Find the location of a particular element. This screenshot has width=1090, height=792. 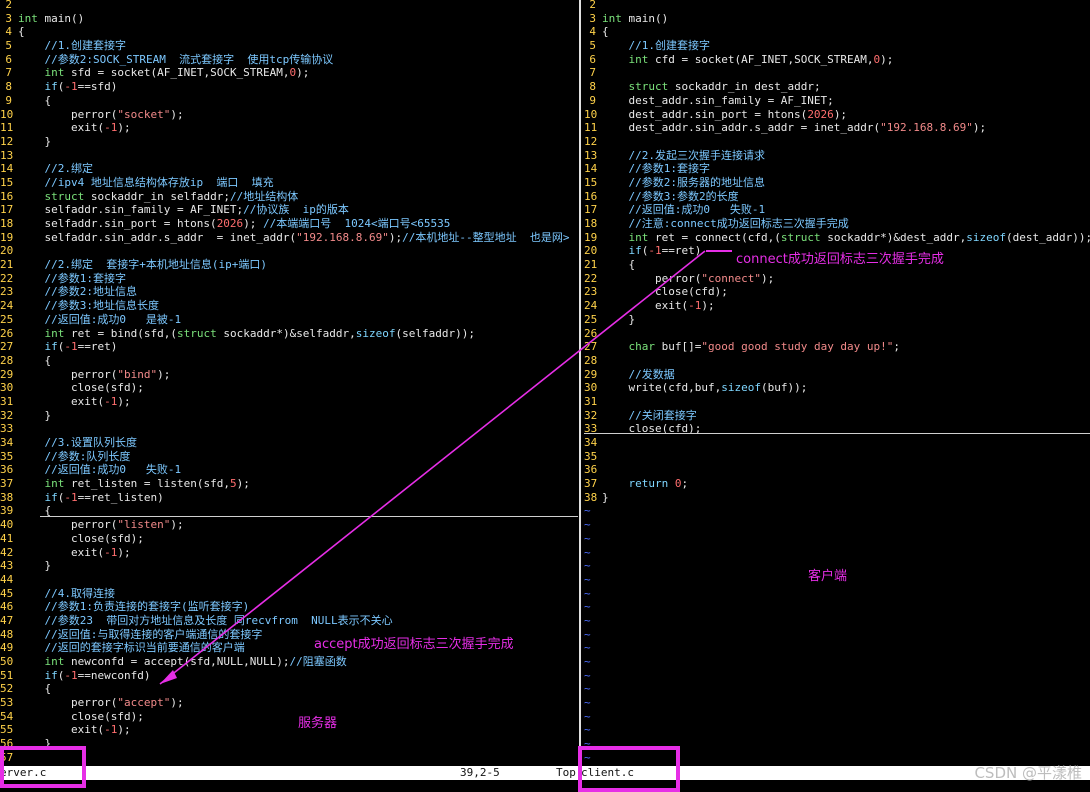

code-line: 37 int ret_listen = listen(sfd,5); is located at coordinates (289, 484).